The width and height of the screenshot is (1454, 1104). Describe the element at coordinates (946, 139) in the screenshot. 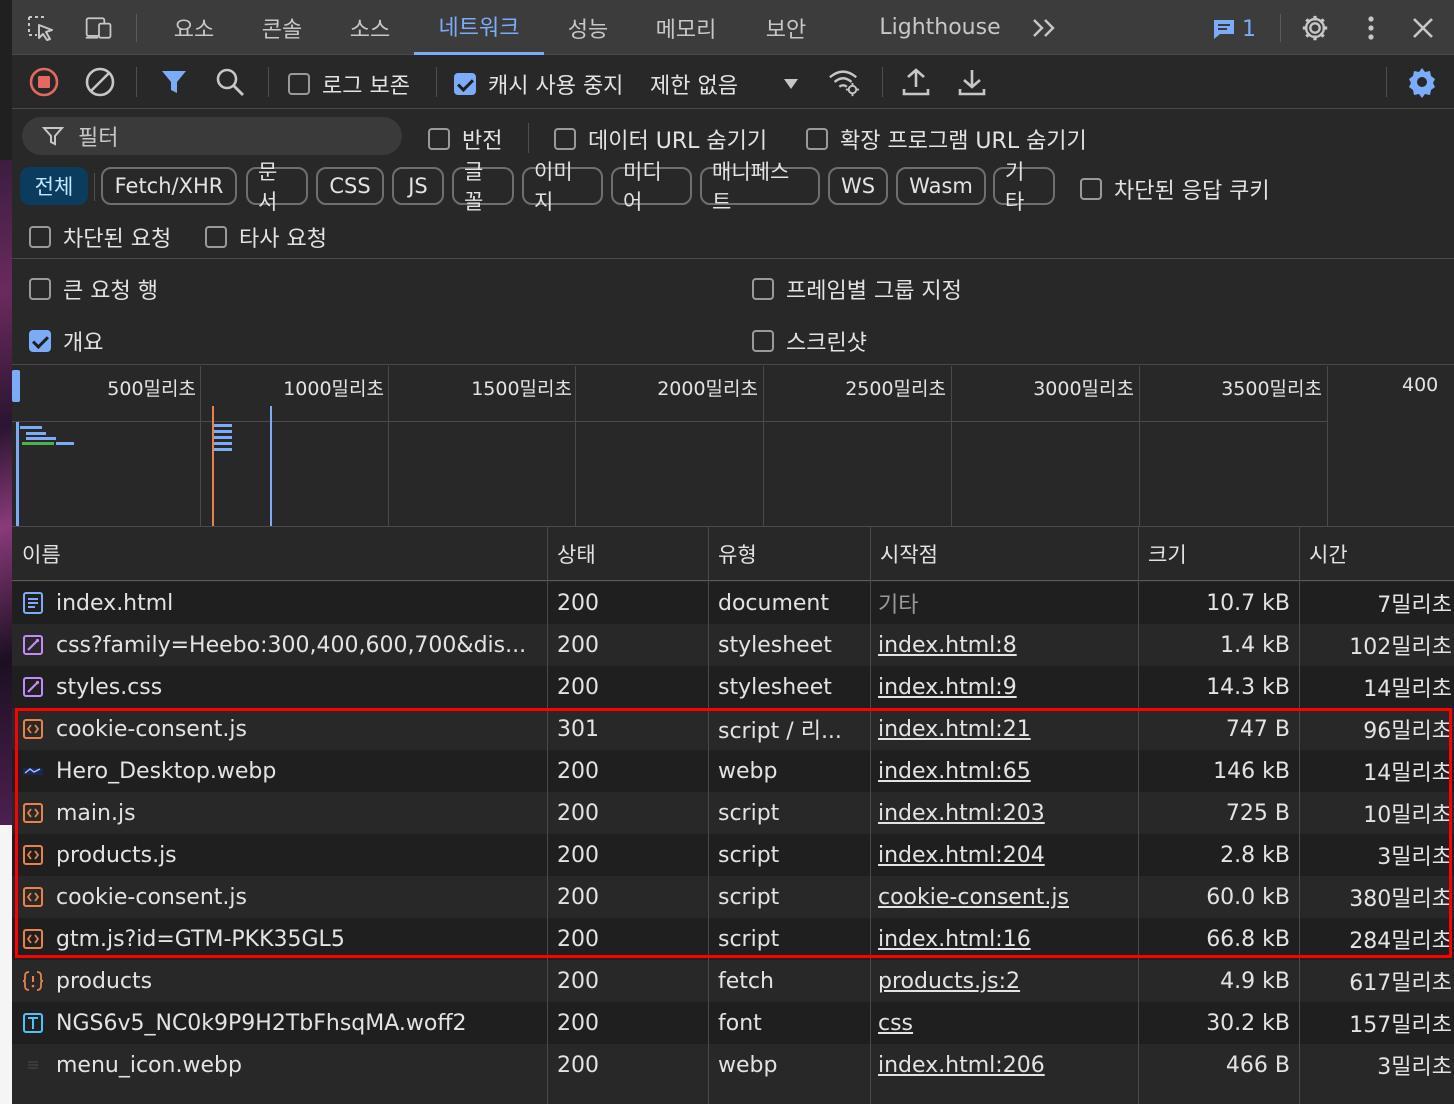

I see `hide-extension-urls-checkbox: 확장 프로그램 URL 숨기기` at that location.